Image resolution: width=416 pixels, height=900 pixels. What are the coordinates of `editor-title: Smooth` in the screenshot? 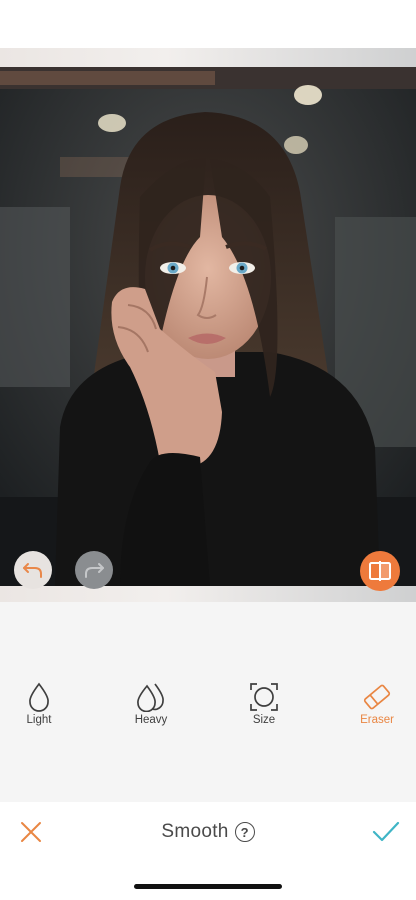 It's located at (195, 831).